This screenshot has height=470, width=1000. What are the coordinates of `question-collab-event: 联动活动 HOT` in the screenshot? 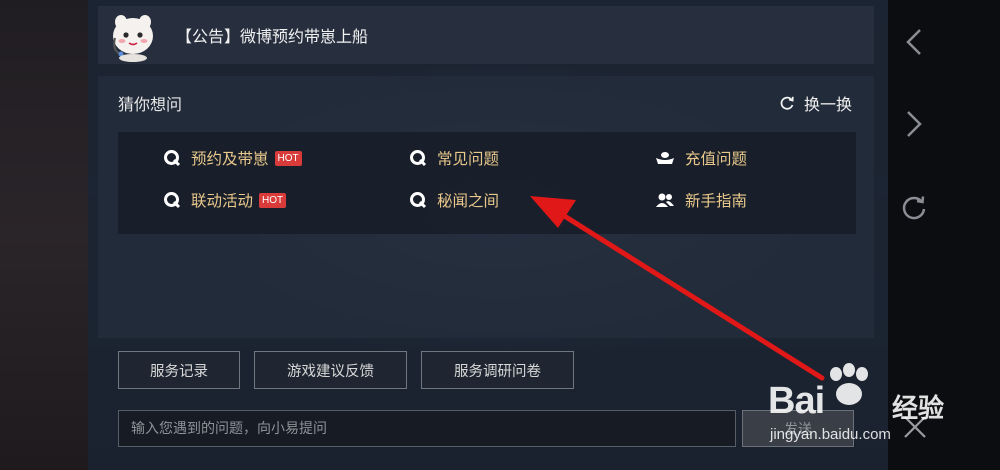 It's located at (225, 200).